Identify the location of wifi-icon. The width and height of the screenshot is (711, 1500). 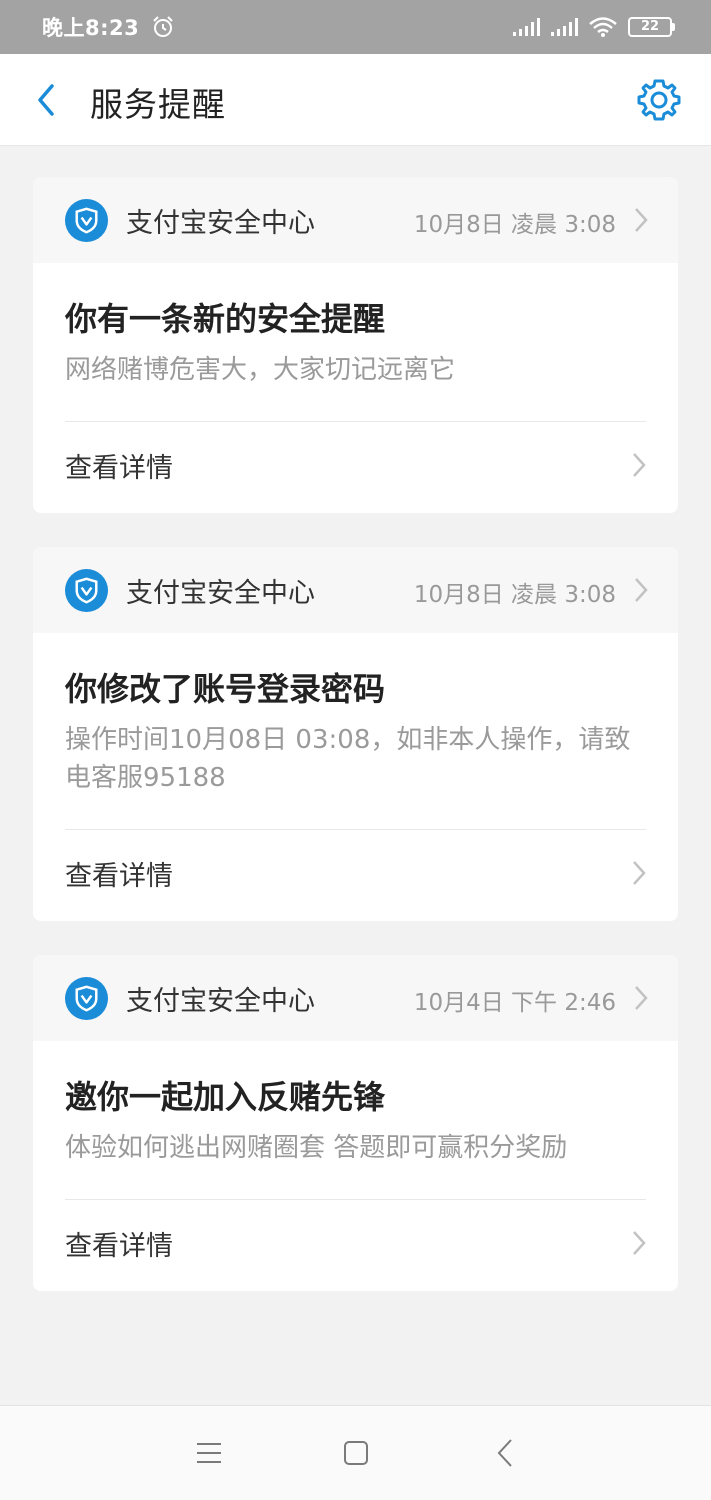
(603, 27).